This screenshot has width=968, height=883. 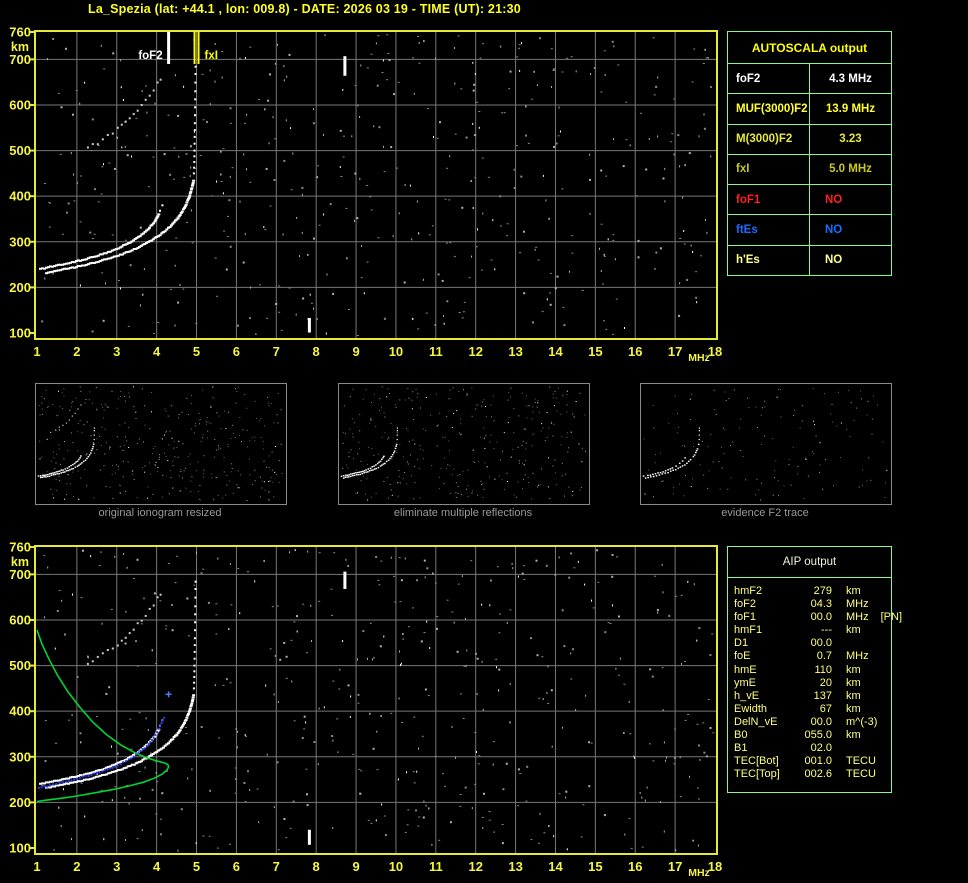 I want to click on aip-table-row: Ewidth 67 km, so click(x=812, y=709).